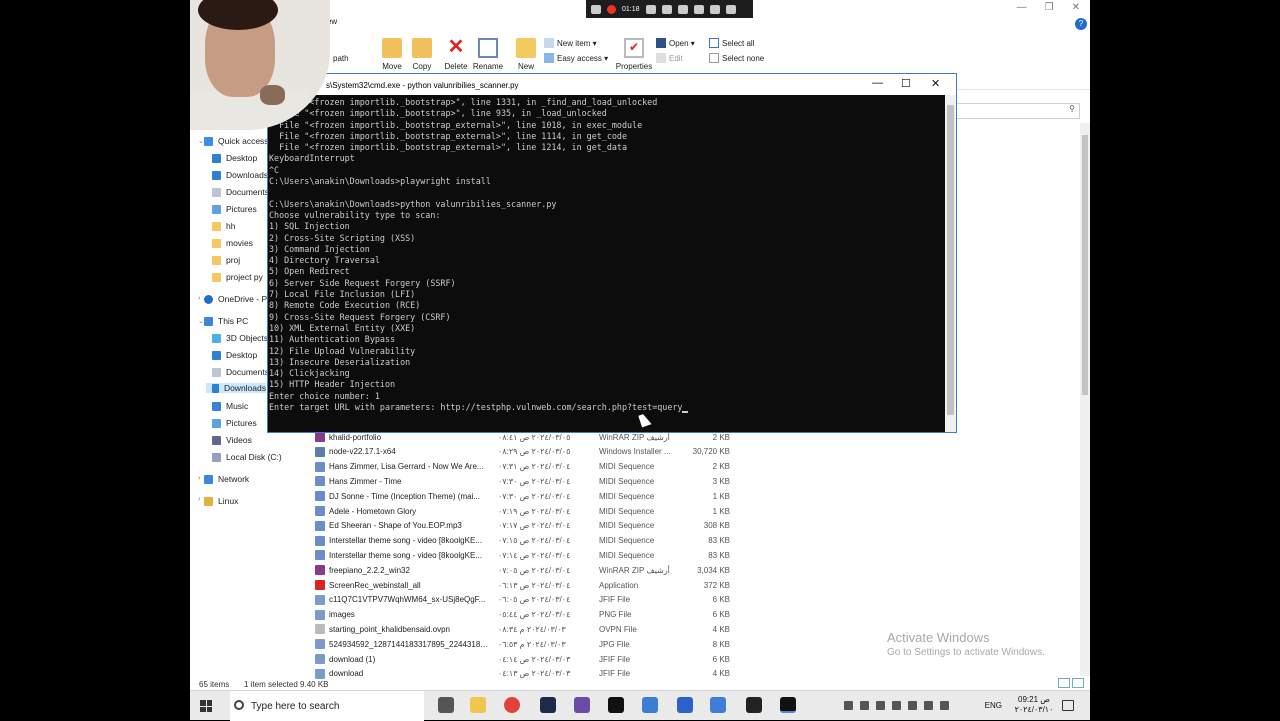 The height and width of the screenshot is (721, 1280). I want to click on nav-folder-proj: proj, so click(226, 260).